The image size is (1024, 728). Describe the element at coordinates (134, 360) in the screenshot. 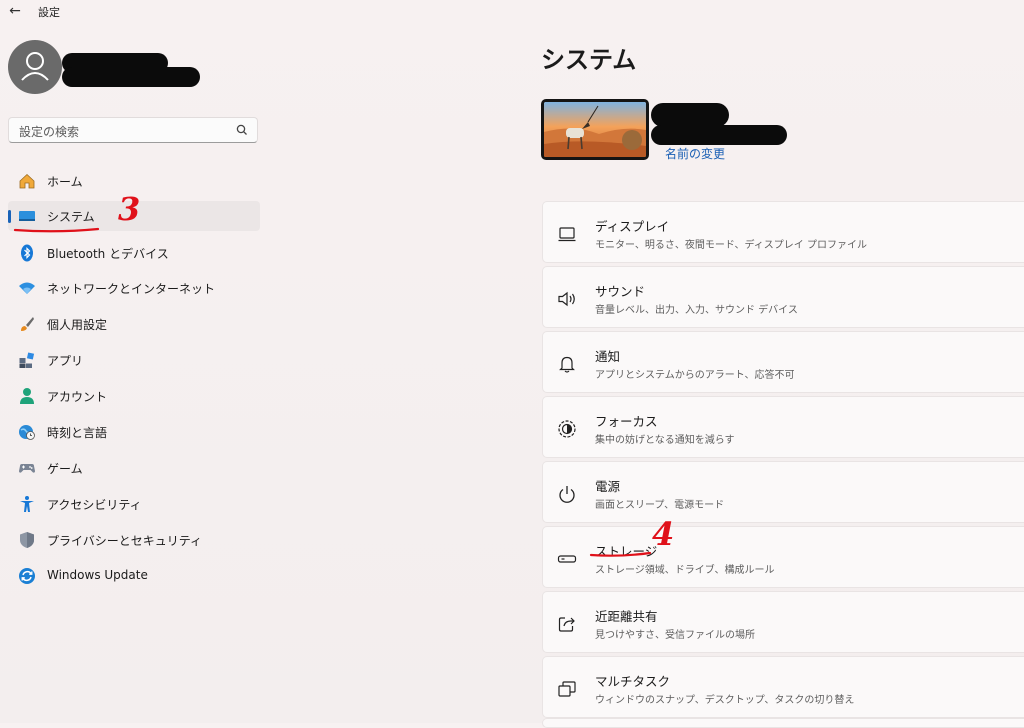

I see `sidebar-item-apps: アプリ` at that location.